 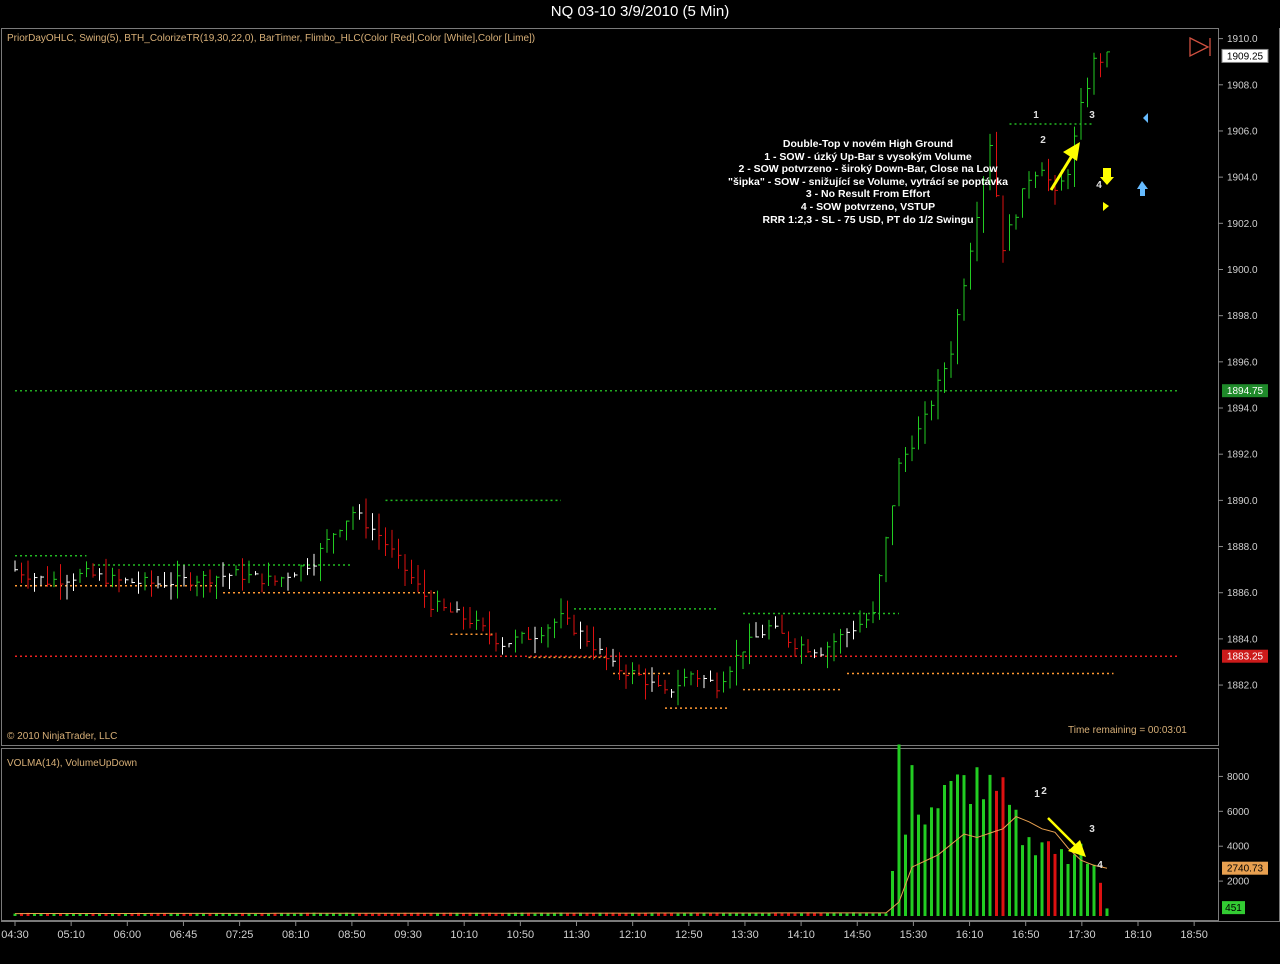 What do you see at coordinates (1242, 547) in the screenshot?
I see `price-tick-label: 1888.0` at bounding box center [1242, 547].